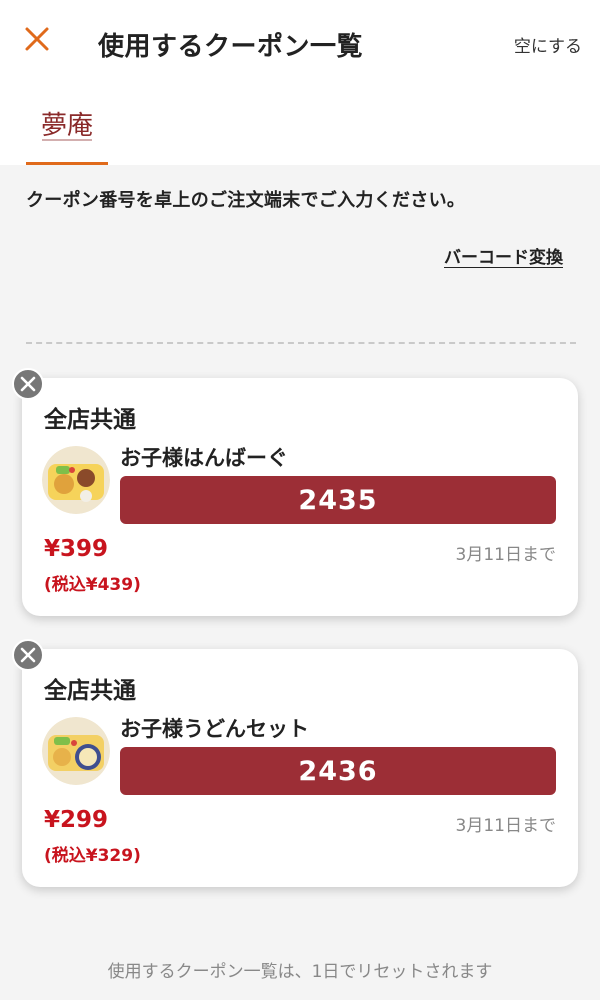  Describe the element at coordinates (246, 200) in the screenshot. I see `instruction-text: クーポン番号を卓上のご注文端末でご入力ください。` at that location.